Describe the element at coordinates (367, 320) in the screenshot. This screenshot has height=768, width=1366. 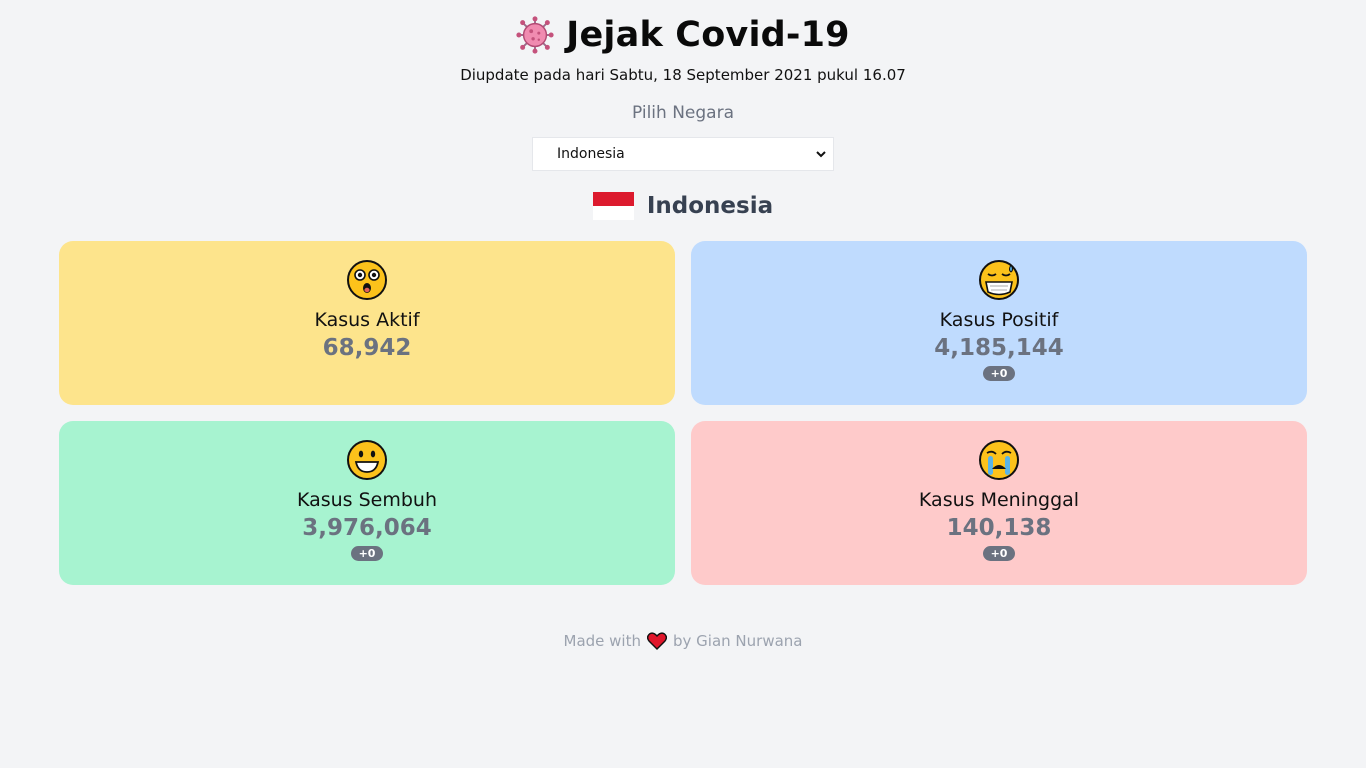
I see `card-label: Kasus Aktif` at that location.